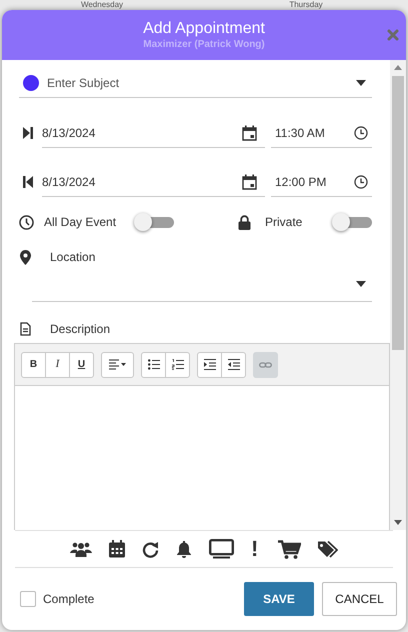 This screenshot has height=632, width=408. What do you see at coordinates (321, 133) in the screenshot?
I see `time-field: 11:30 AM` at bounding box center [321, 133].